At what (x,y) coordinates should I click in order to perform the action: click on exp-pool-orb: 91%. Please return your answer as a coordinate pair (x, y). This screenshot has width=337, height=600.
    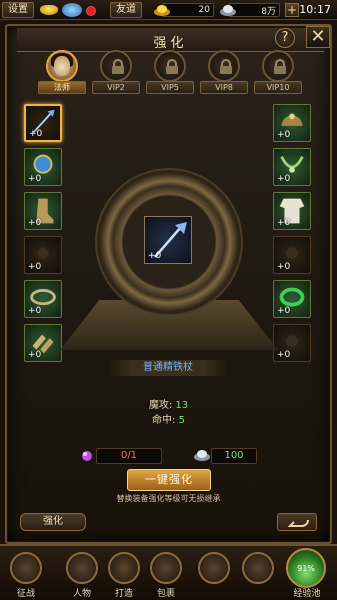
    Looking at the image, I should click on (306, 568).